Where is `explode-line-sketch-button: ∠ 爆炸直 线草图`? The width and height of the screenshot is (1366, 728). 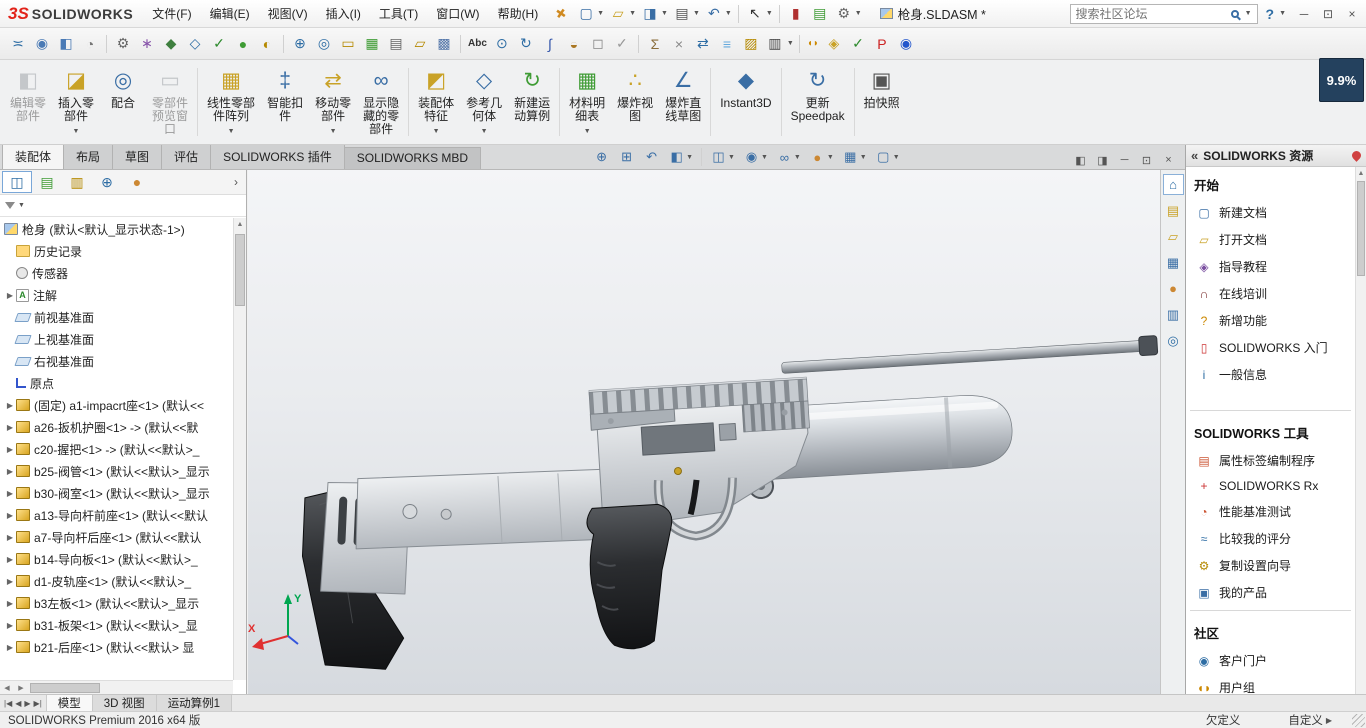 explode-line-sketch-button: ∠ 爆炸直 线草图 is located at coordinates (683, 102).